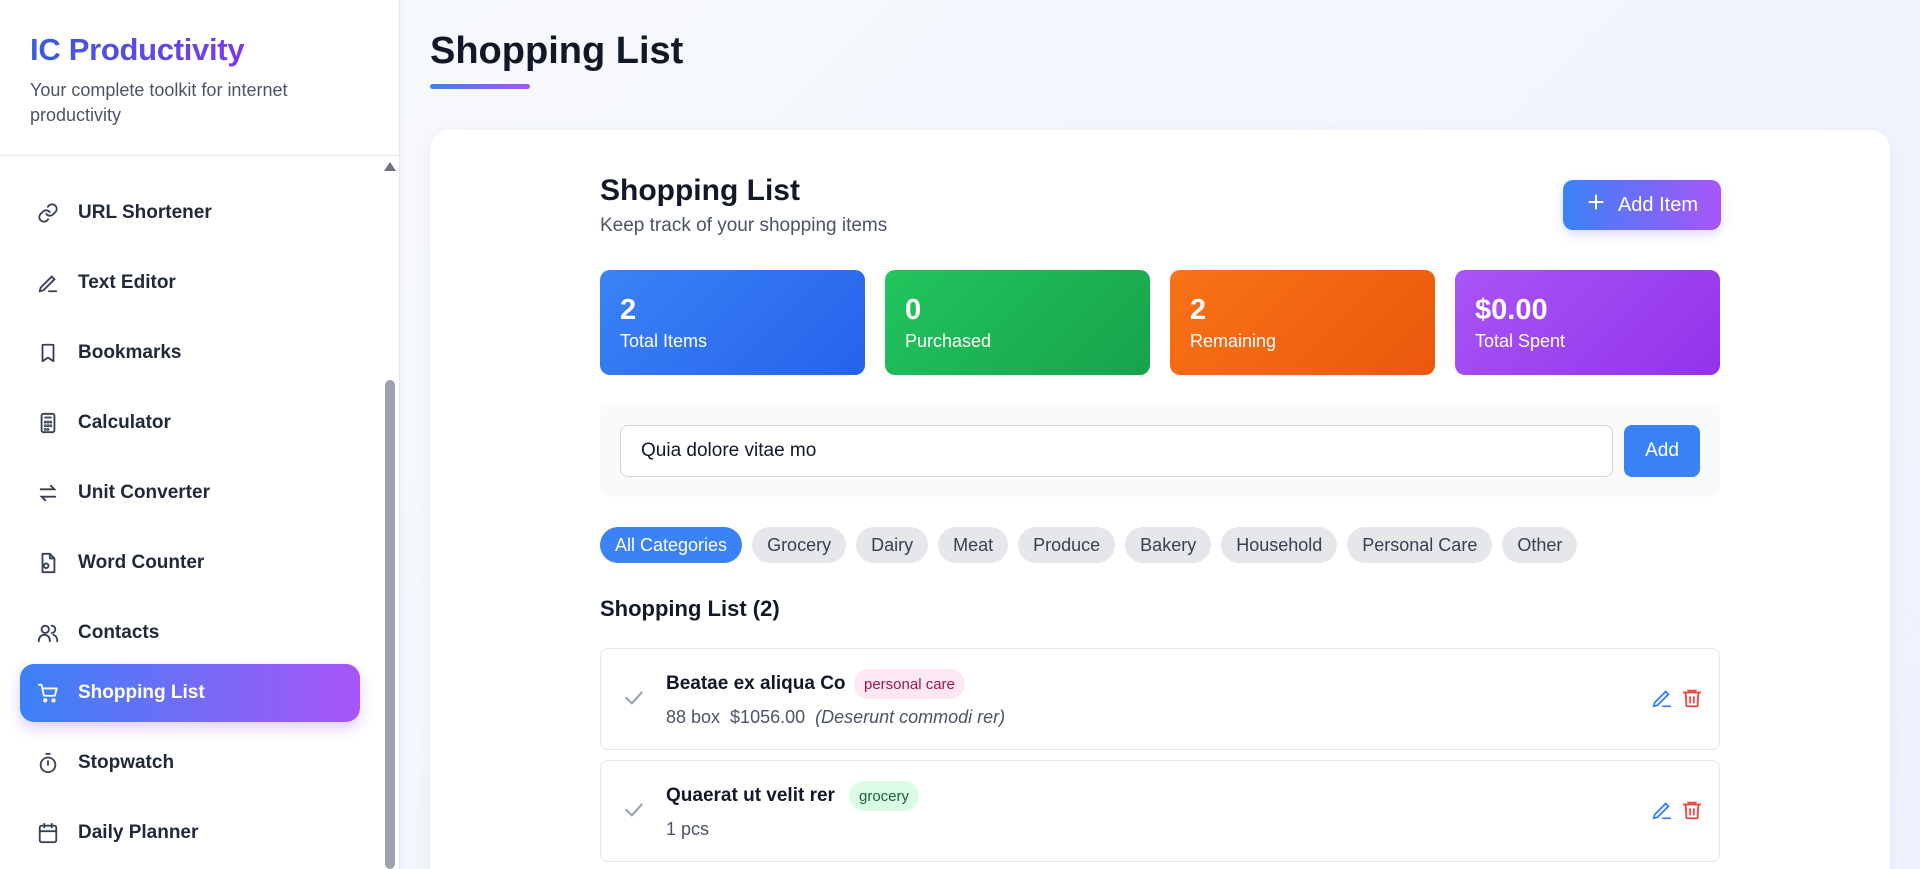 The width and height of the screenshot is (1920, 869). What do you see at coordinates (48, 353) in the screenshot?
I see `bookmark-icon` at bounding box center [48, 353].